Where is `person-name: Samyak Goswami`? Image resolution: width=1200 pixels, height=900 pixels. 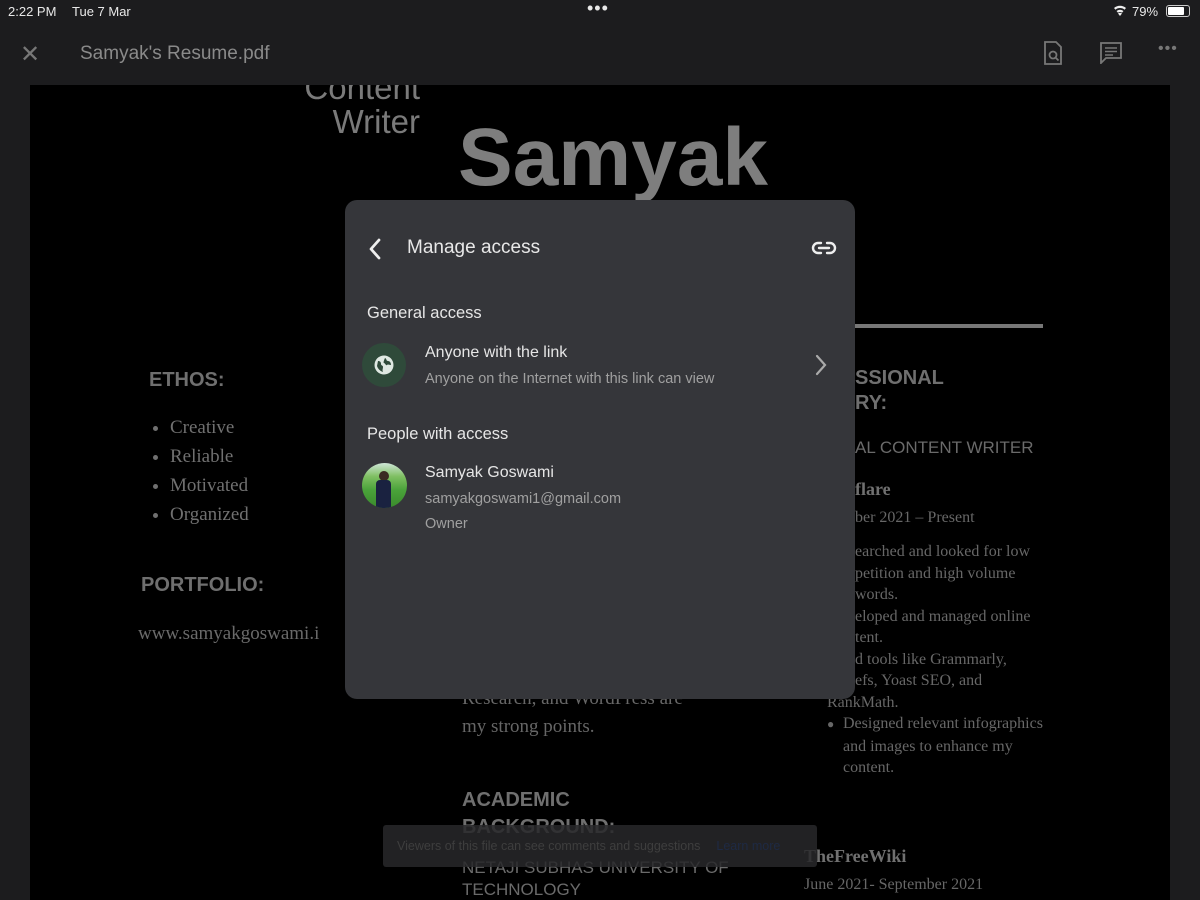
person-name: Samyak Goswami is located at coordinates (489, 472).